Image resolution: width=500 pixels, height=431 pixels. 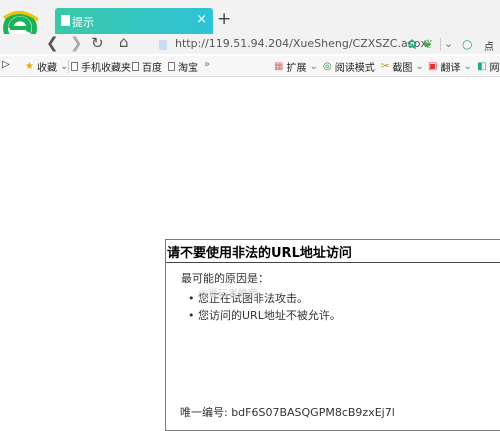 I want to click on home-icon: ⌂, so click(x=124, y=42).